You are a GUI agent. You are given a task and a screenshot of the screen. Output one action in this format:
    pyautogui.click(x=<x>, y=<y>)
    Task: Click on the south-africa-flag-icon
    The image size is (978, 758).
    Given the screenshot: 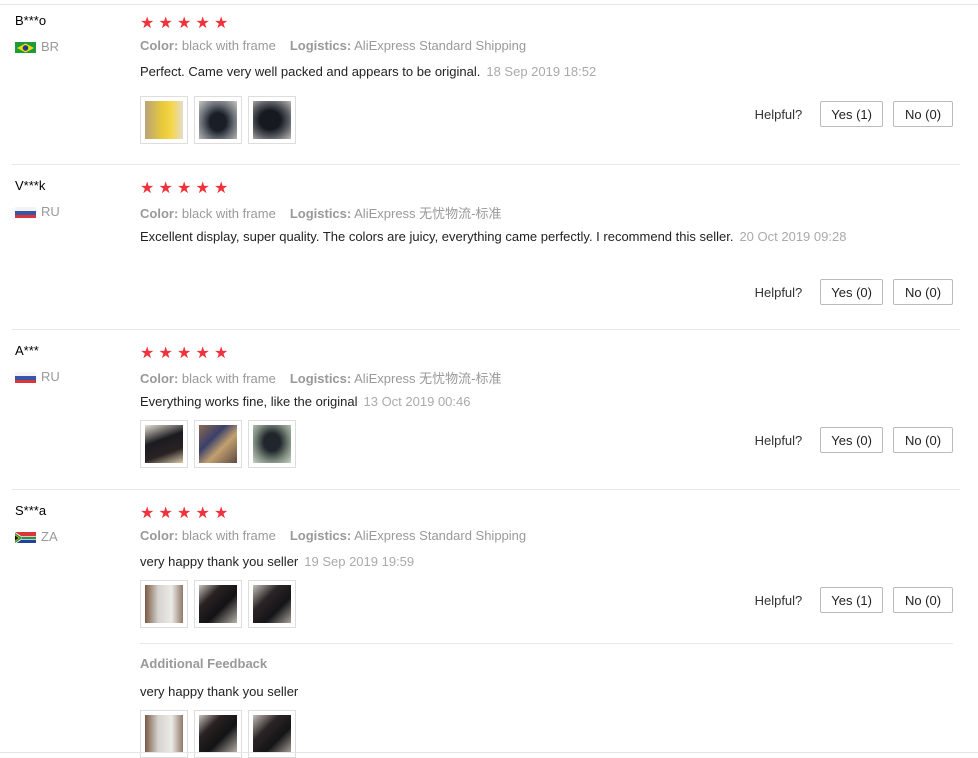 What is the action you would take?
    pyautogui.click(x=25, y=537)
    